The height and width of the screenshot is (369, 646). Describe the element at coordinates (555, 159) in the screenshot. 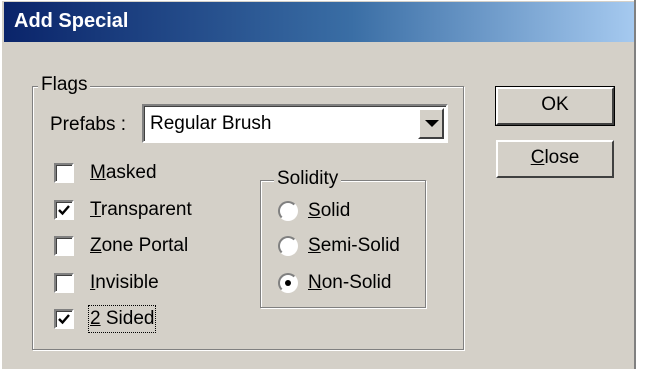

I see `close-button: Close` at that location.